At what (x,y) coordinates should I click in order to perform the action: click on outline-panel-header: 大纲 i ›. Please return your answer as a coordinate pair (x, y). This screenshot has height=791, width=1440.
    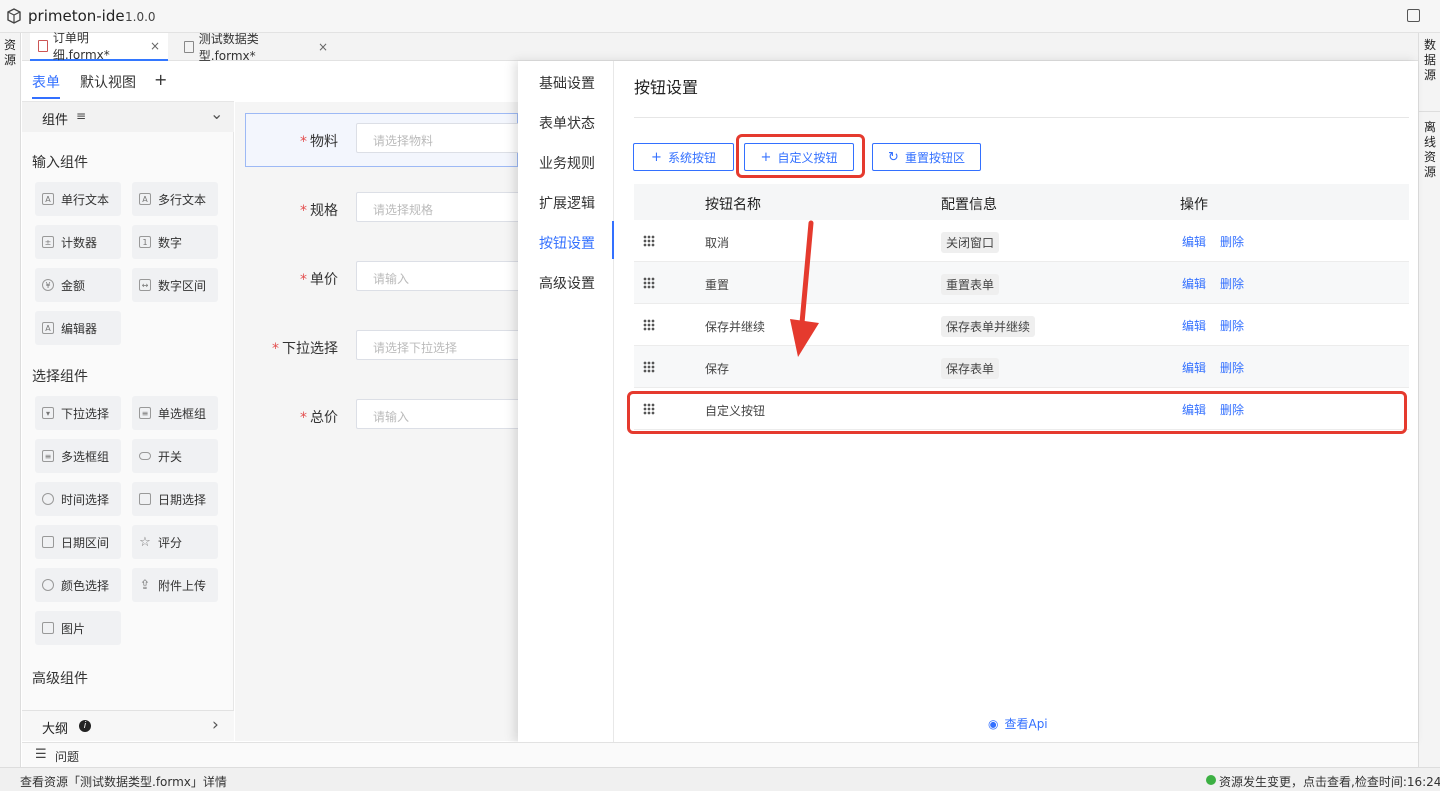
    Looking at the image, I should click on (128, 725).